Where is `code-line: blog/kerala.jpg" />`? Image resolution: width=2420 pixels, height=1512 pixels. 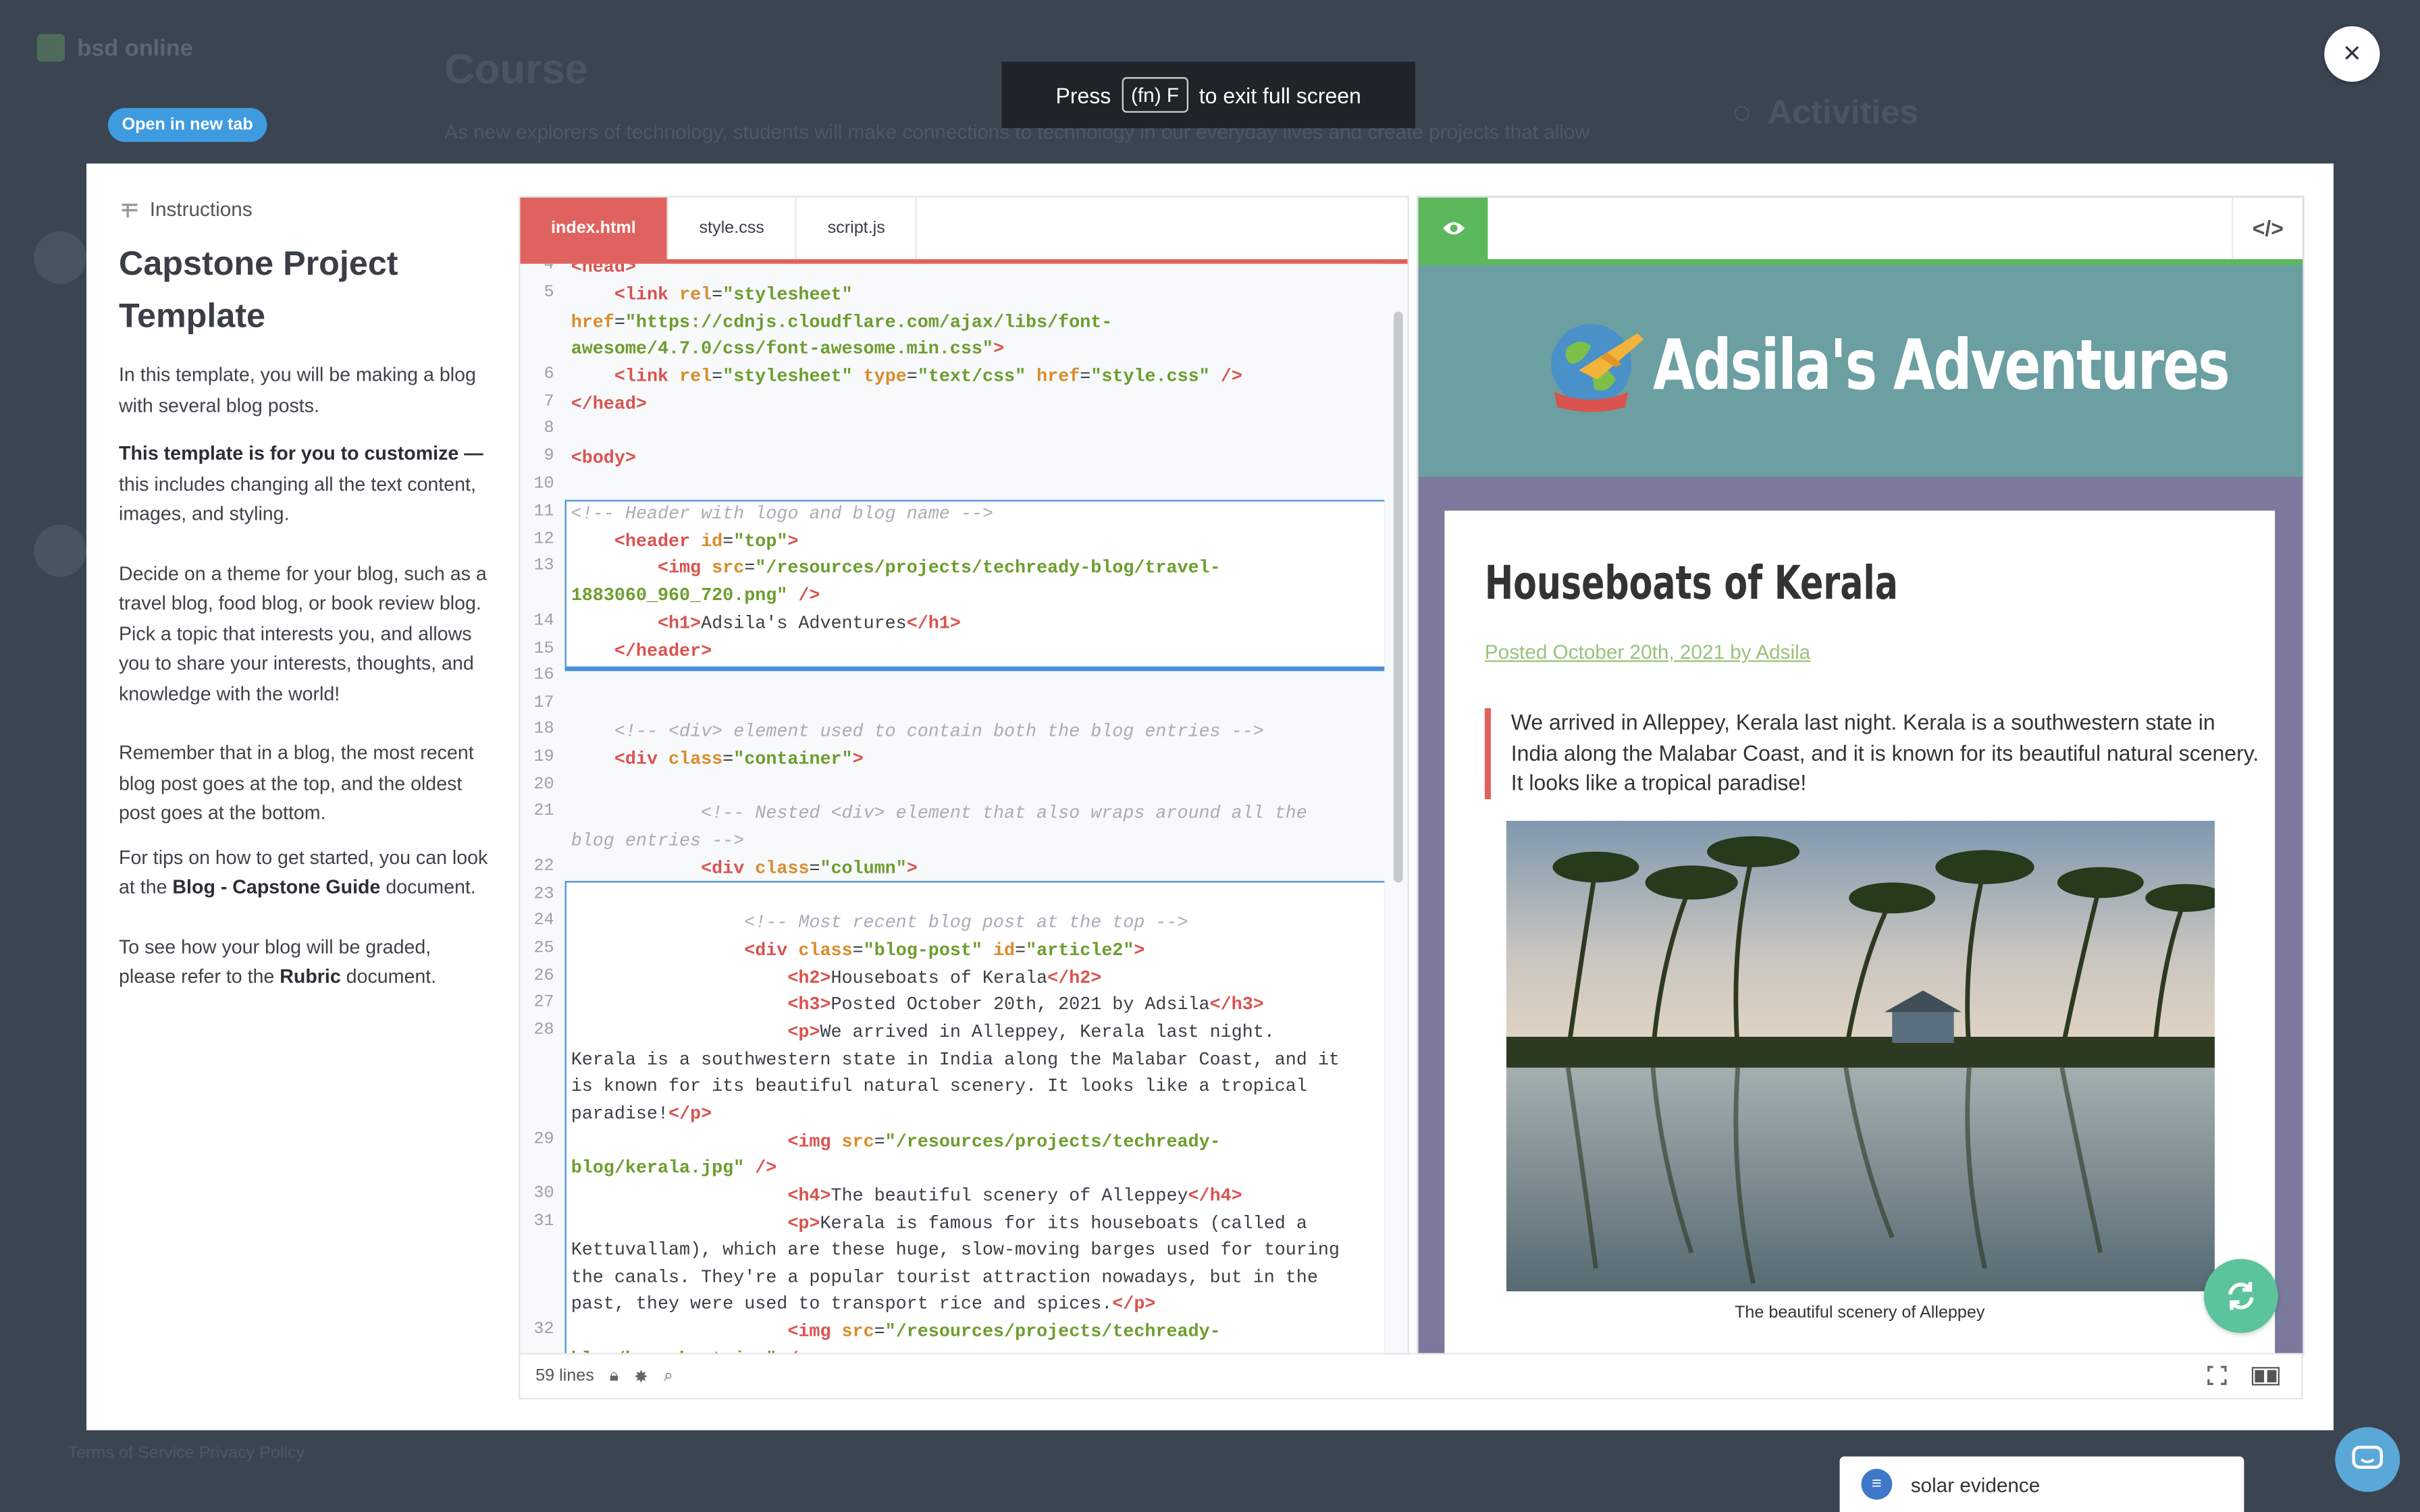
code-line: blog/kerala.jpg" /> is located at coordinates (674, 1168).